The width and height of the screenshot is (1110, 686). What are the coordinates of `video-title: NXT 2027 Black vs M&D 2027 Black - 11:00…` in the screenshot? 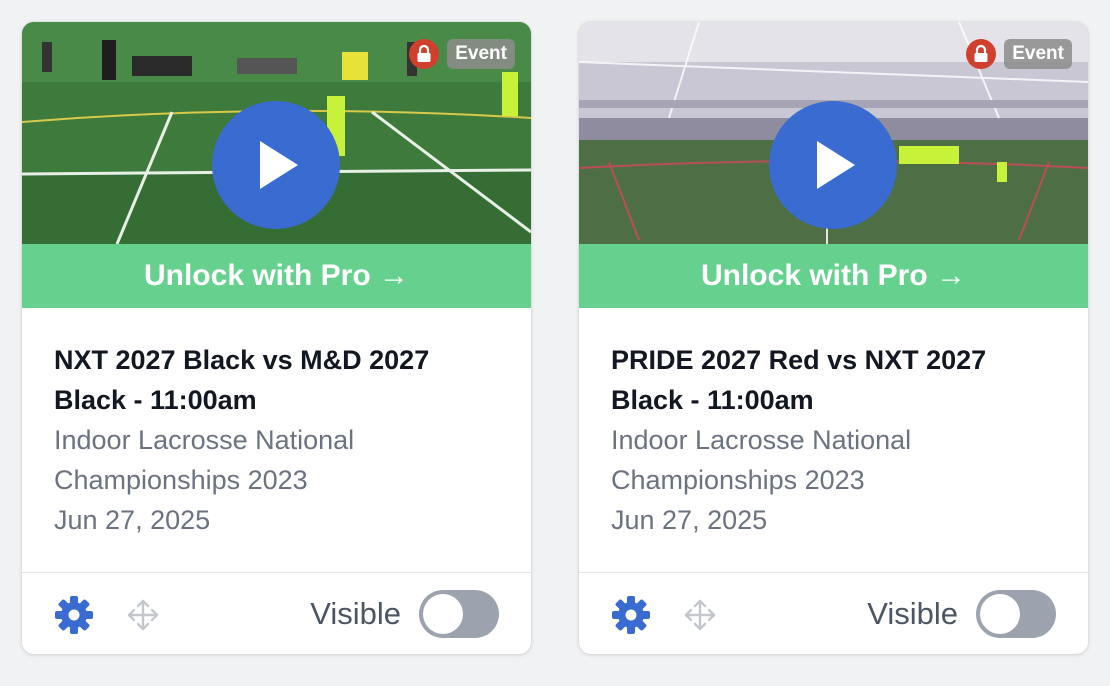 It's located at (242, 380).